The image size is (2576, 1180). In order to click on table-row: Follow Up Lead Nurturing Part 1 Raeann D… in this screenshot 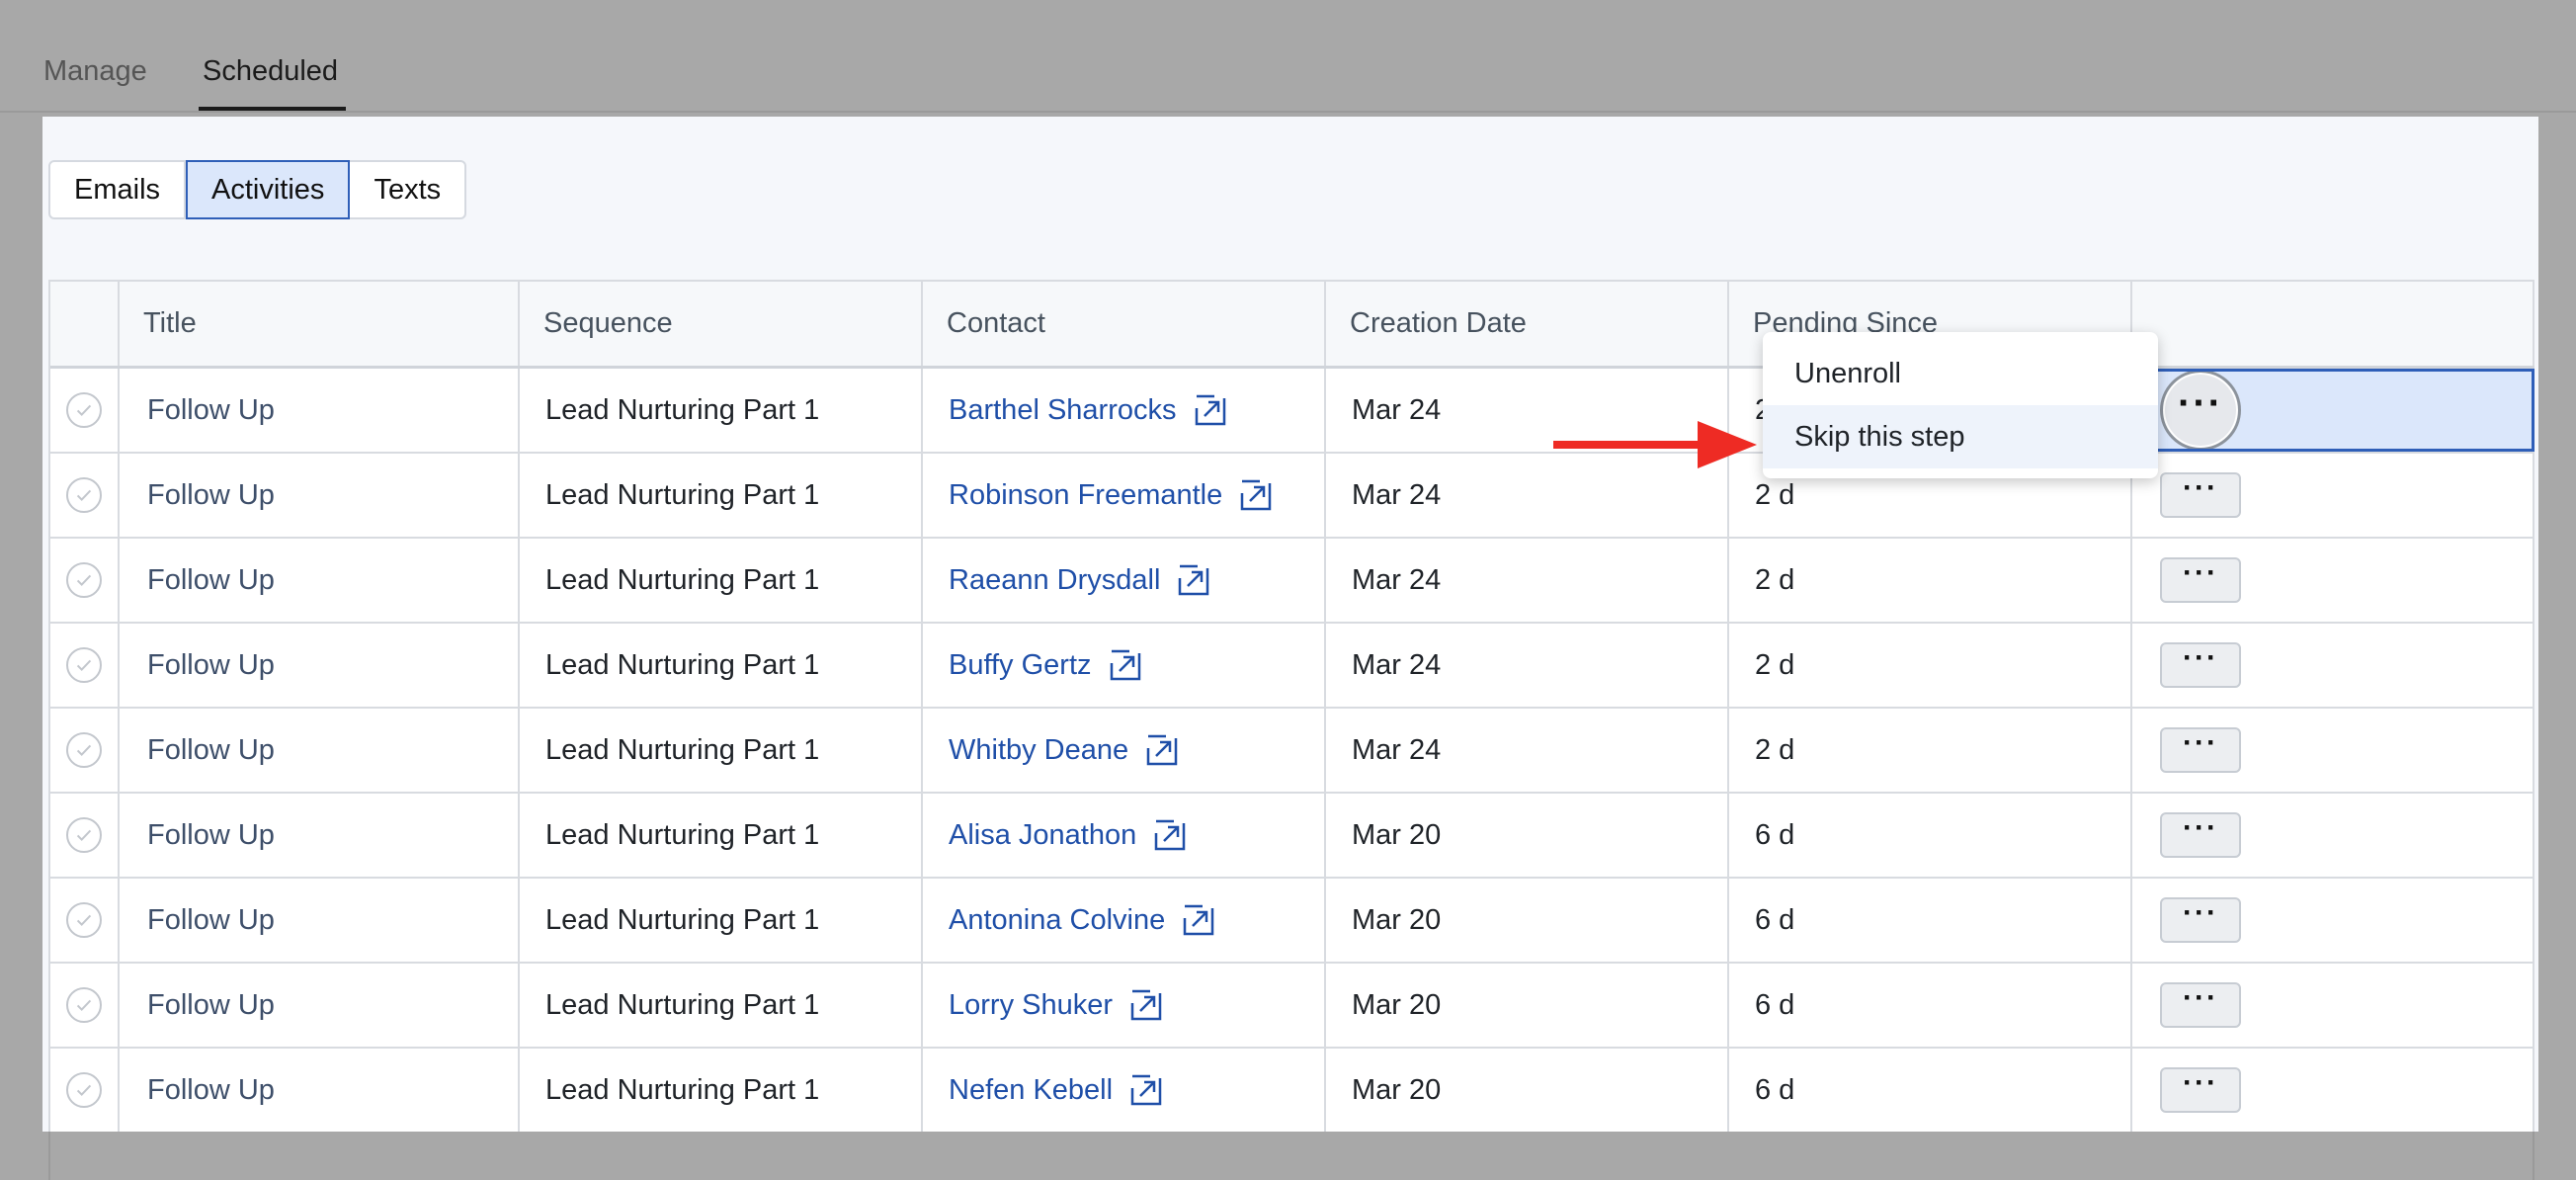, I will do `click(1292, 581)`.